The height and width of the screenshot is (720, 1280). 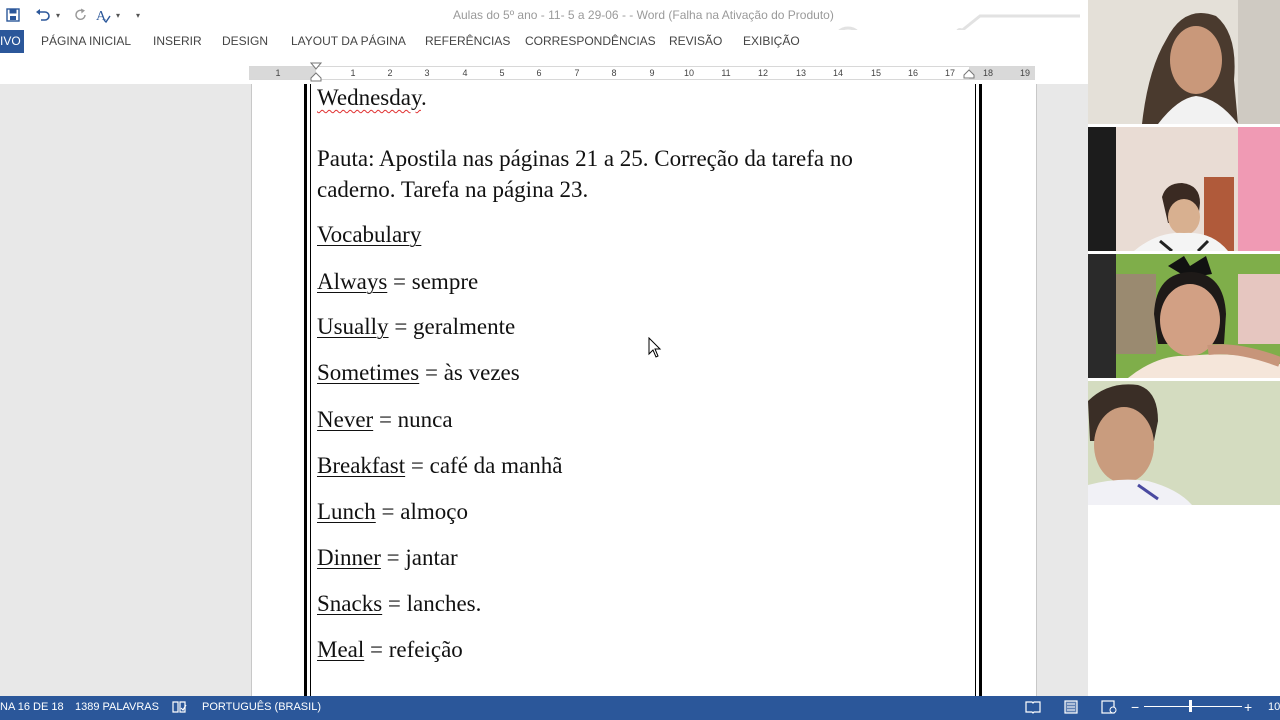 What do you see at coordinates (117, 707) in the screenshot?
I see `word-count: 1389 PALAVRAS` at bounding box center [117, 707].